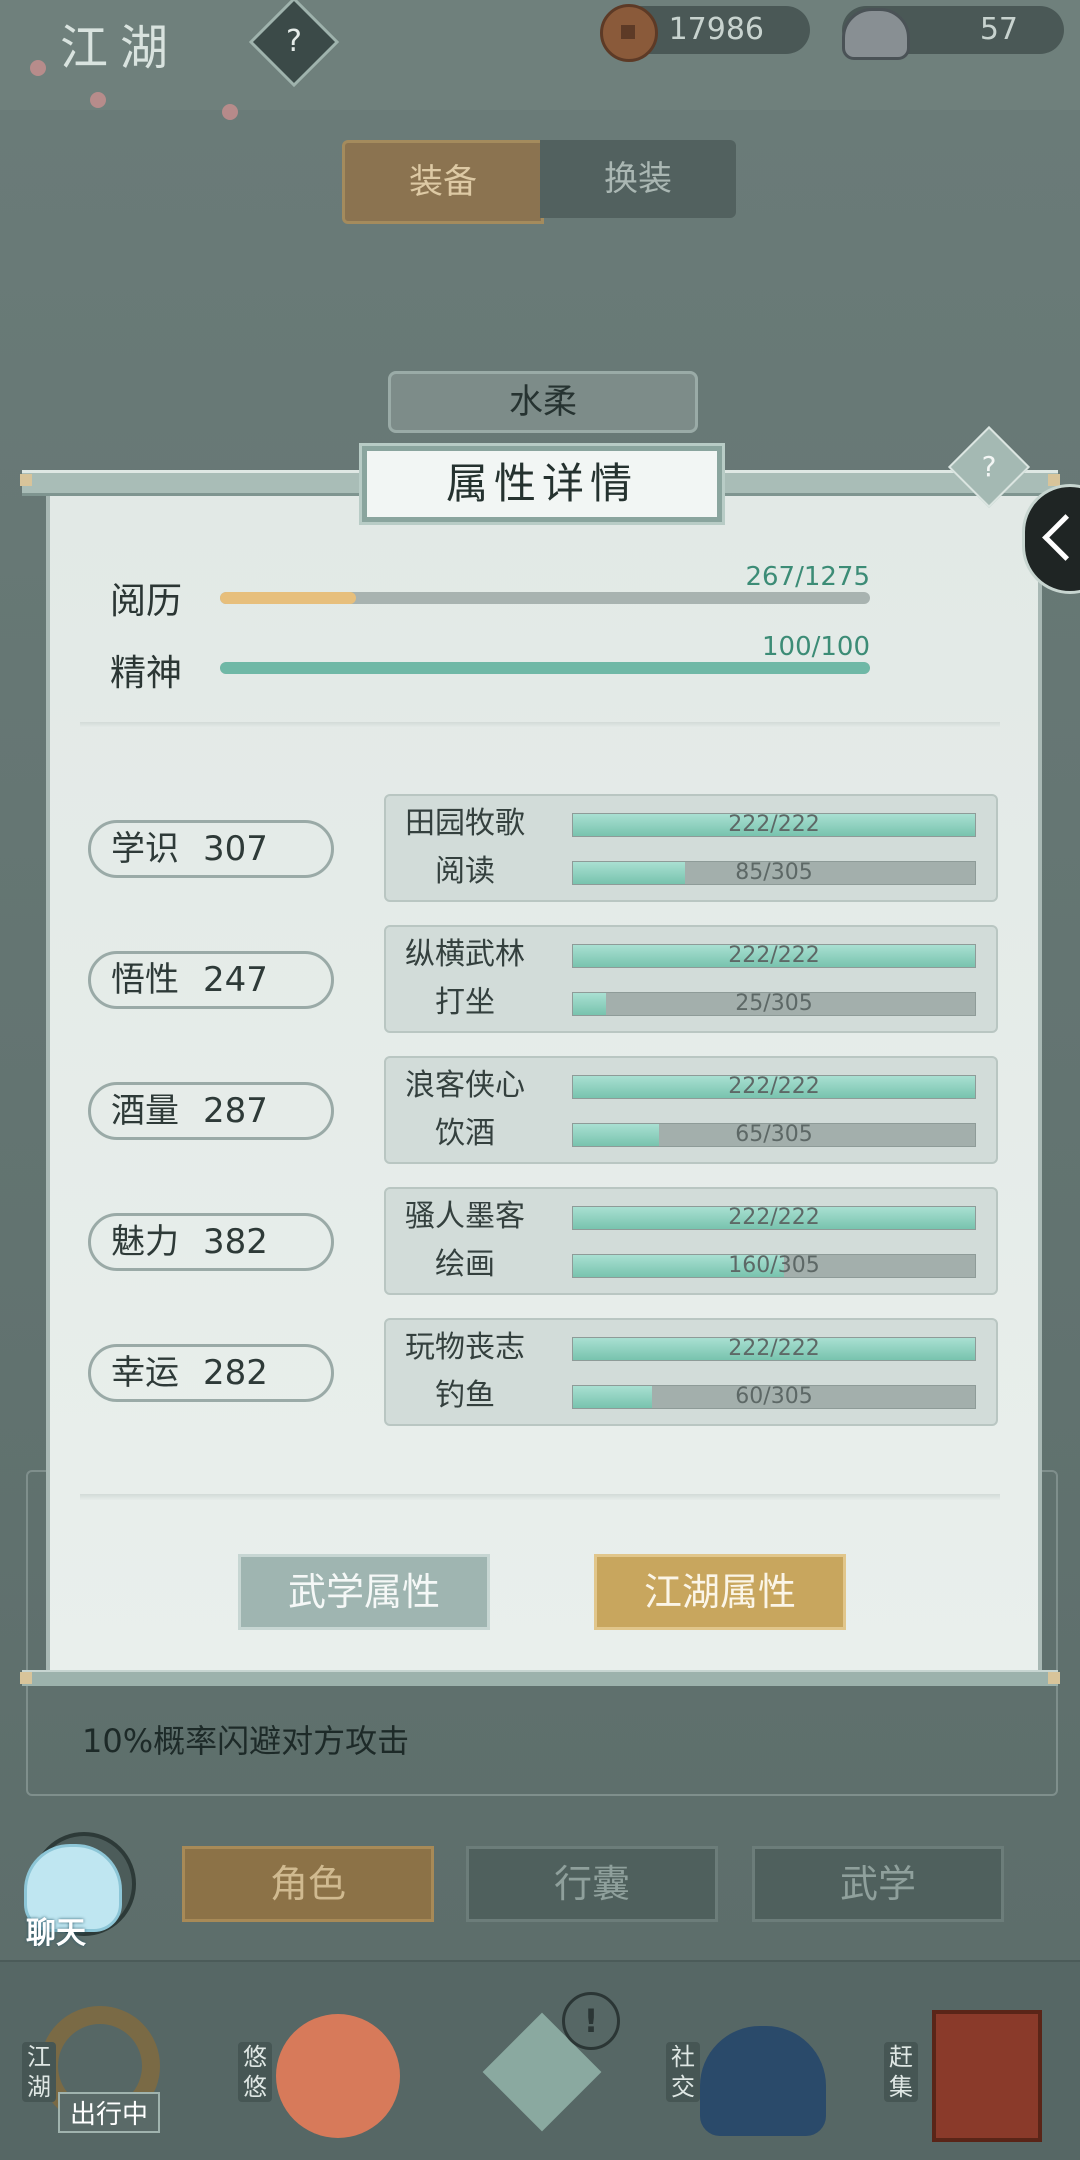  Describe the element at coordinates (465, 823) in the screenshot. I see `skill-name: 田园牧歌` at that location.